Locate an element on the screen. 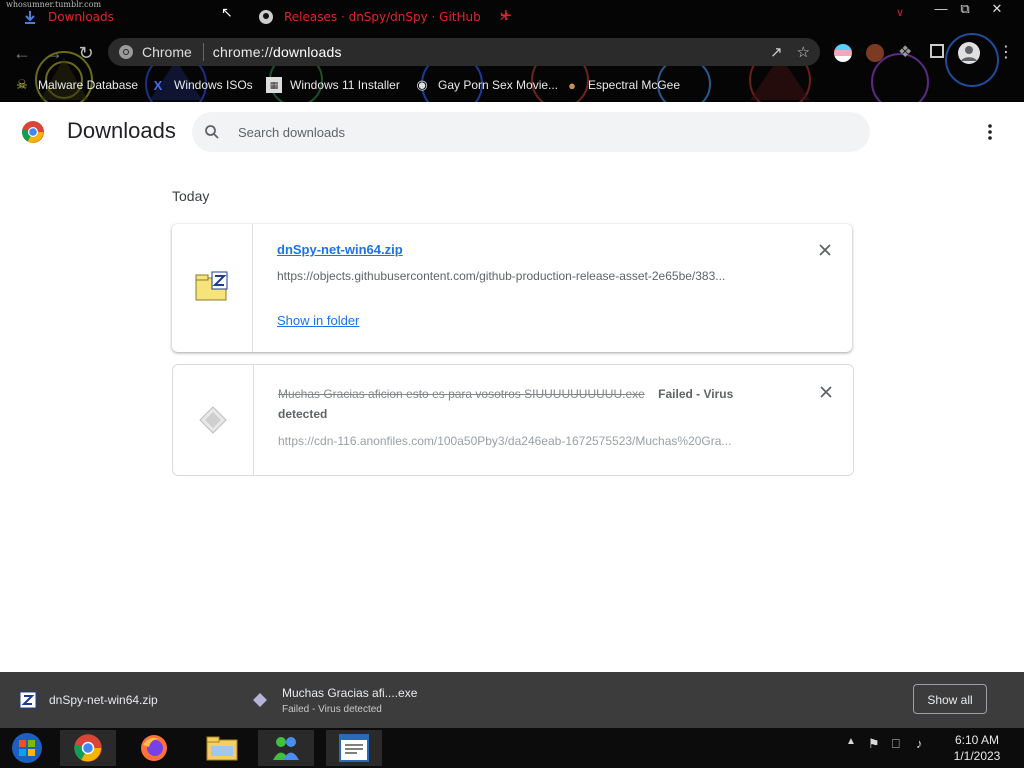  taskbar-messenger is located at coordinates (286, 748).